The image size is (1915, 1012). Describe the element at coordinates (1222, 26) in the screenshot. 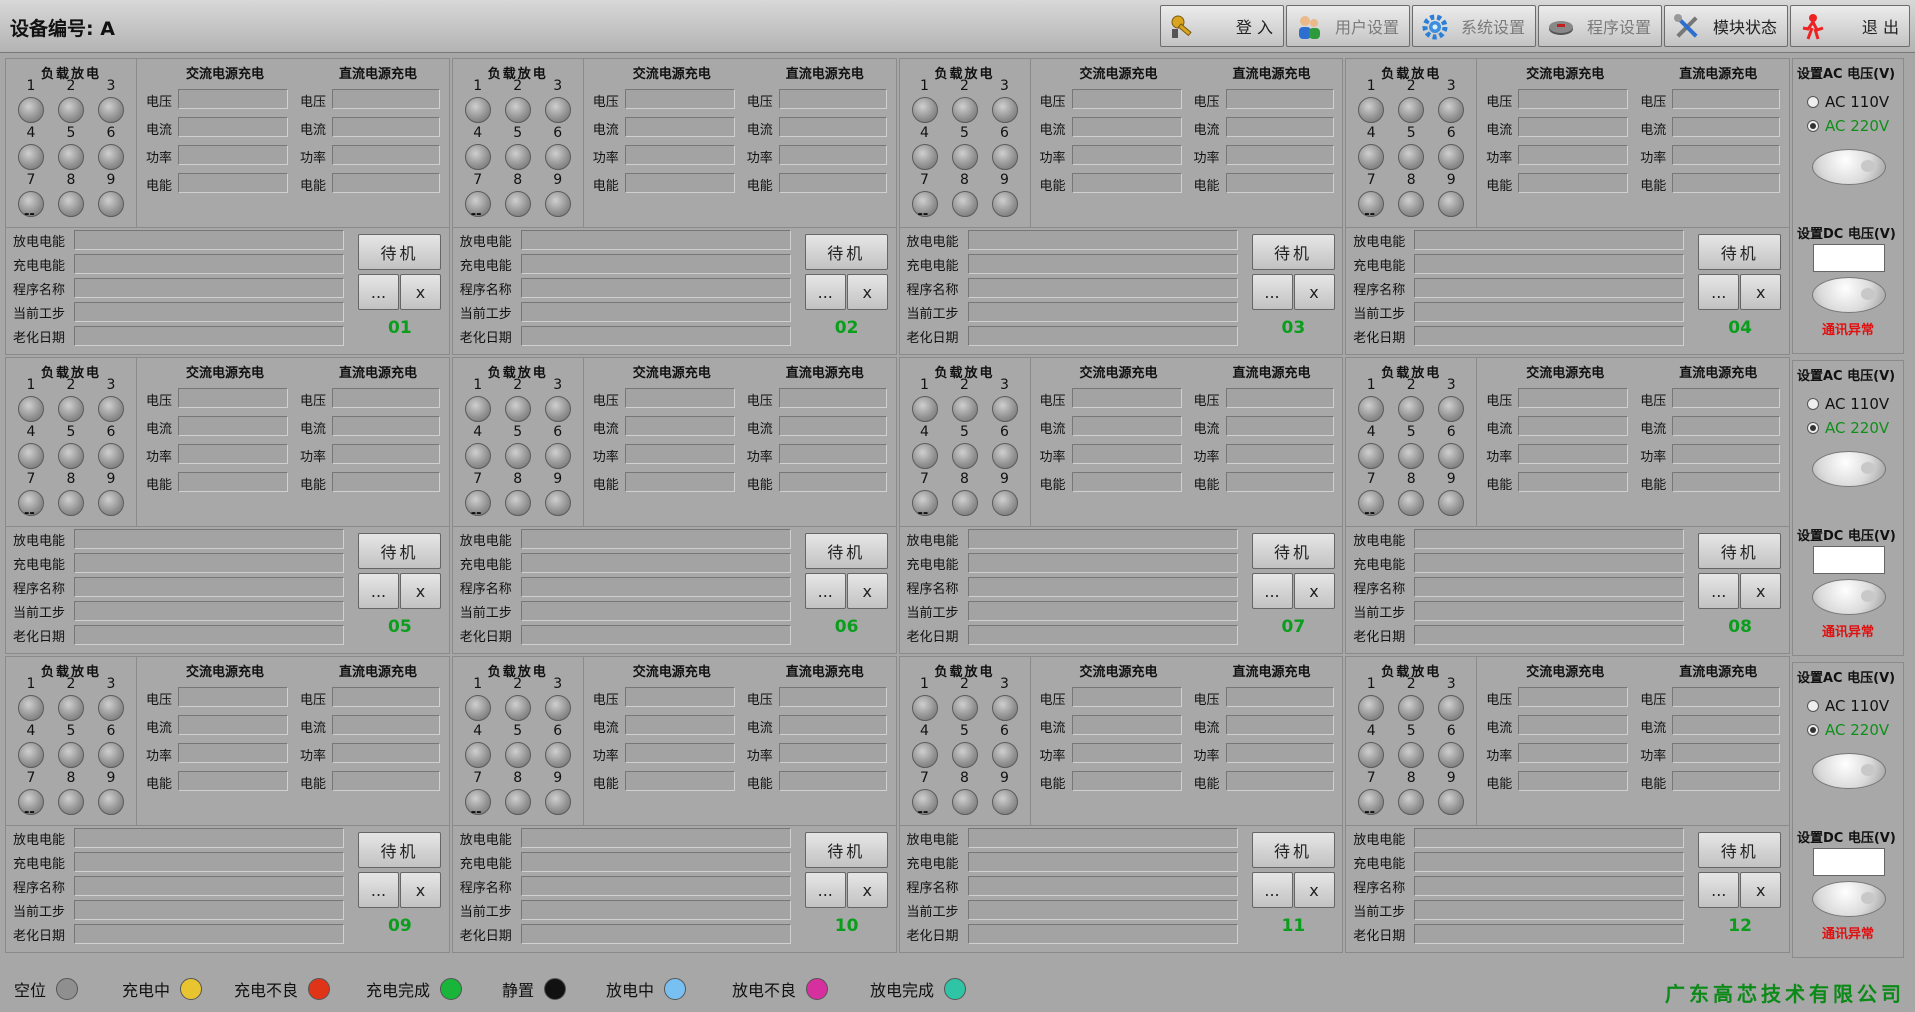

I see `login-button: 登 入` at that location.